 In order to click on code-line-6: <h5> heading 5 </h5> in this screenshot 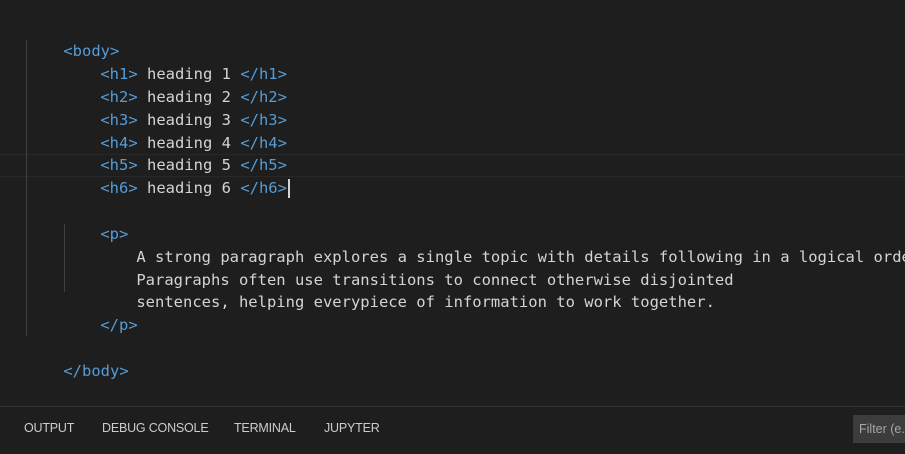, I will do `click(175, 152)`.